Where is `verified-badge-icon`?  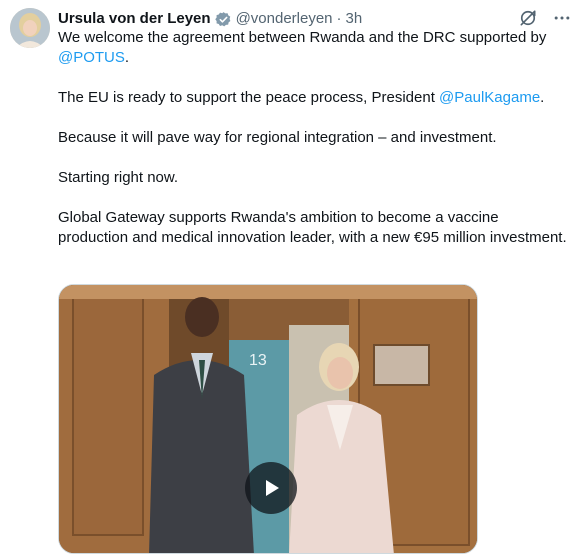 verified-badge-icon is located at coordinates (223, 19).